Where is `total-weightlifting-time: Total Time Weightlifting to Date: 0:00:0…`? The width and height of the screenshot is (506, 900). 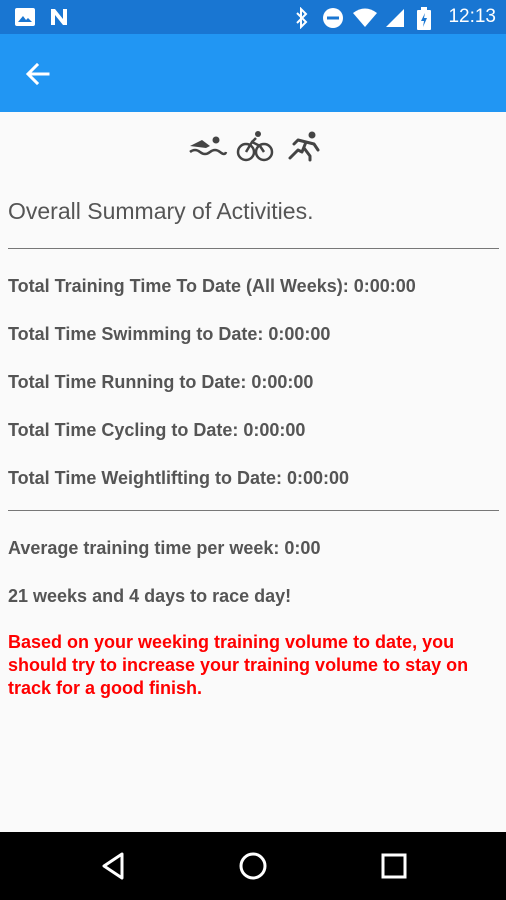 total-weightlifting-time: Total Time Weightlifting to Date: 0:00:0… is located at coordinates (179, 478).